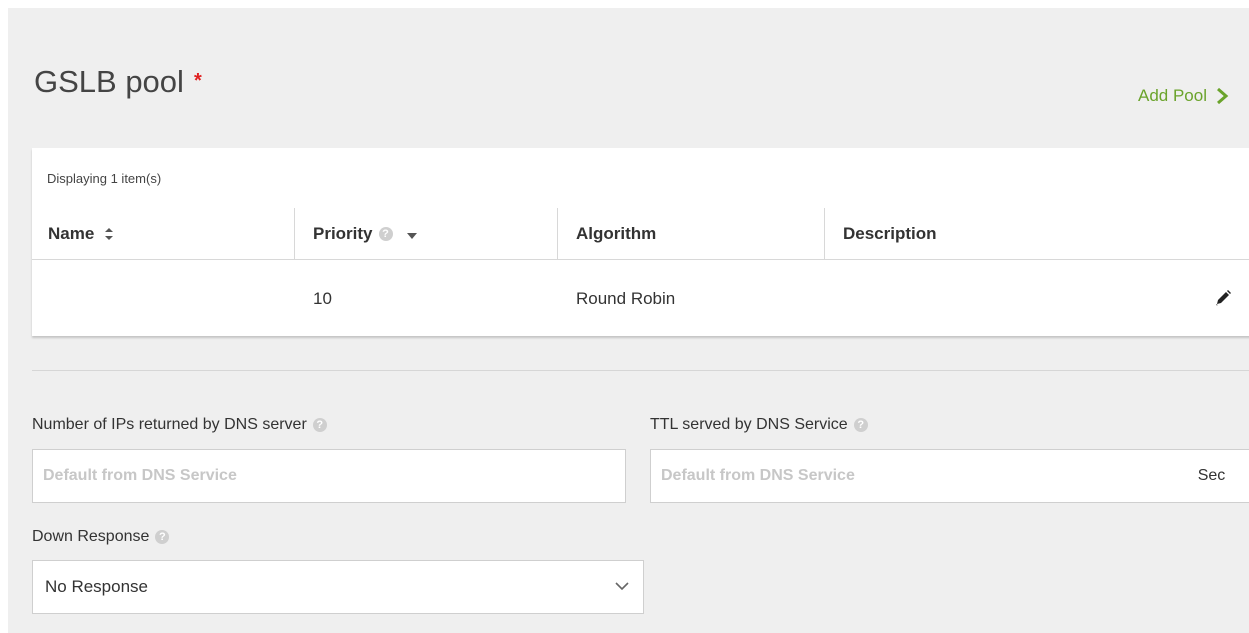  What do you see at coordinates (1210, 476) in the screenshot?
I see `ttl-unit: Sec` at bounding box center [1210, 476].